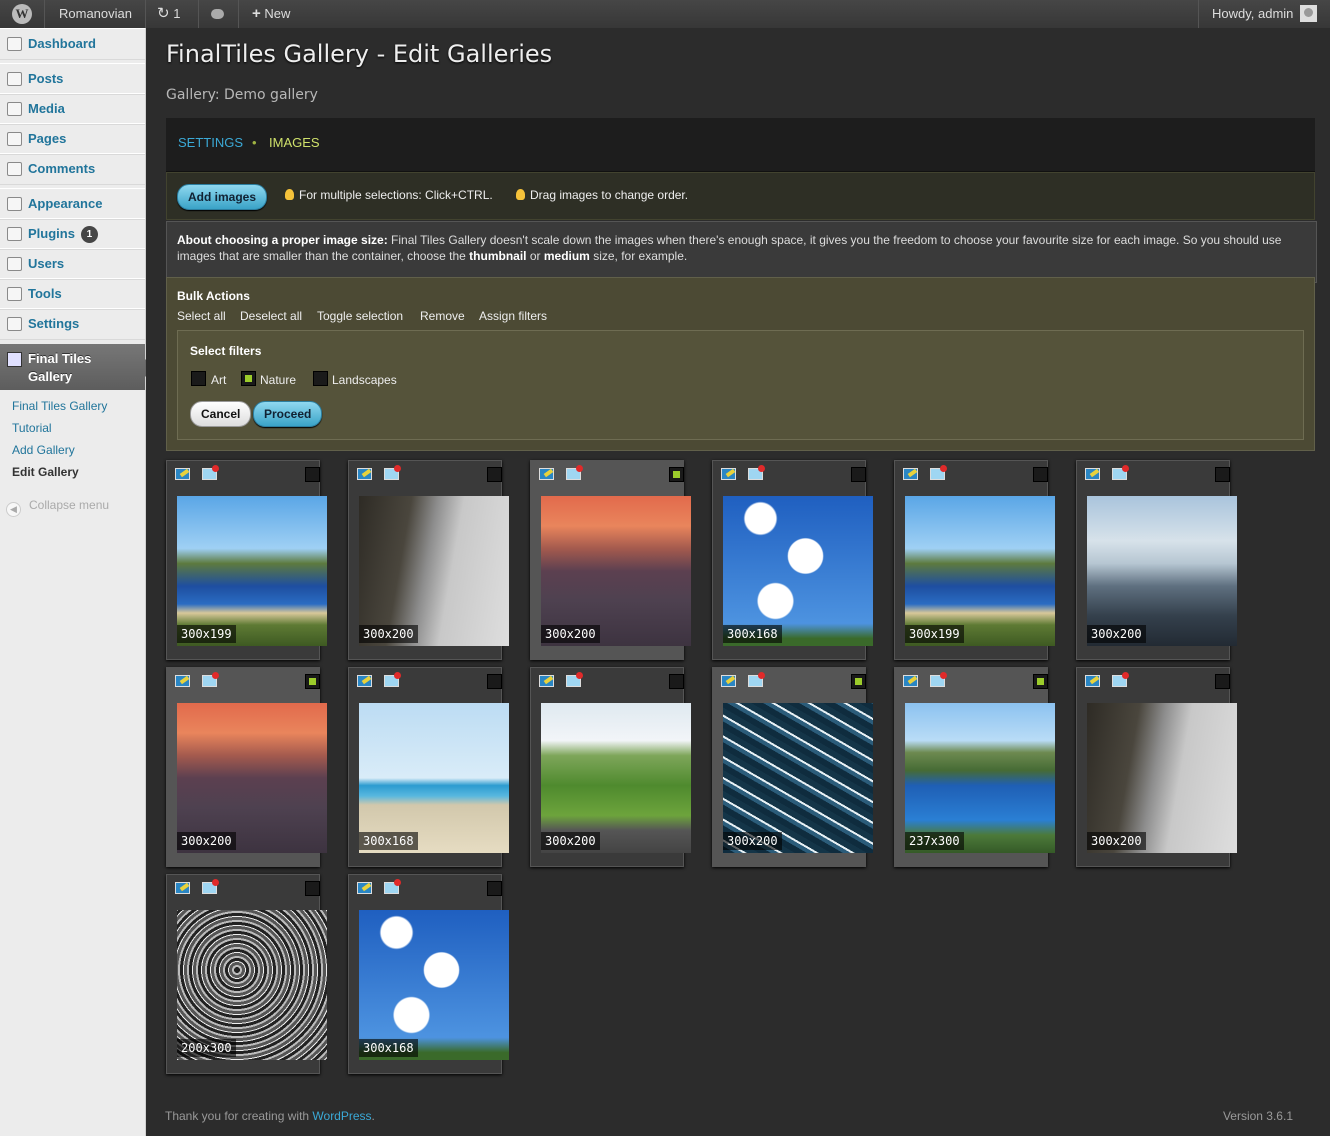 The width and height of the screenshot is (1330, 1136). I want to click on sidebar-item-label: Settings, so click(54, 323).